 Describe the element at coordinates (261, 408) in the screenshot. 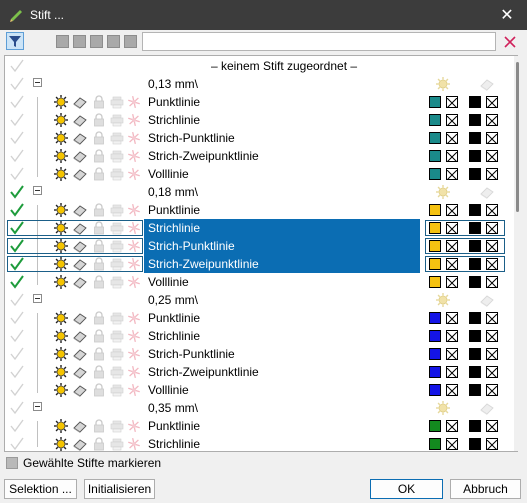

I see `group-row: 0,35 mm\` at that location.